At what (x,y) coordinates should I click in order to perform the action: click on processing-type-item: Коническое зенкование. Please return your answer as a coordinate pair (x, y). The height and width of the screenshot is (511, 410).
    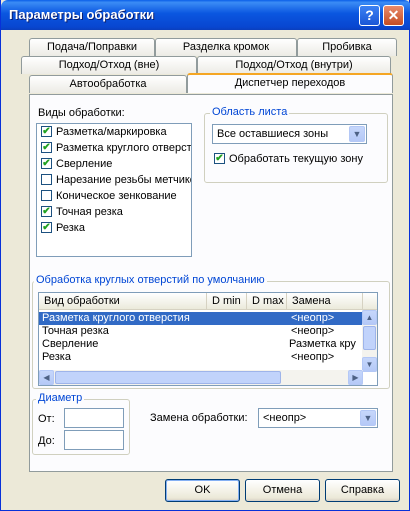
    Looking at the image, I should click on (109, 197).